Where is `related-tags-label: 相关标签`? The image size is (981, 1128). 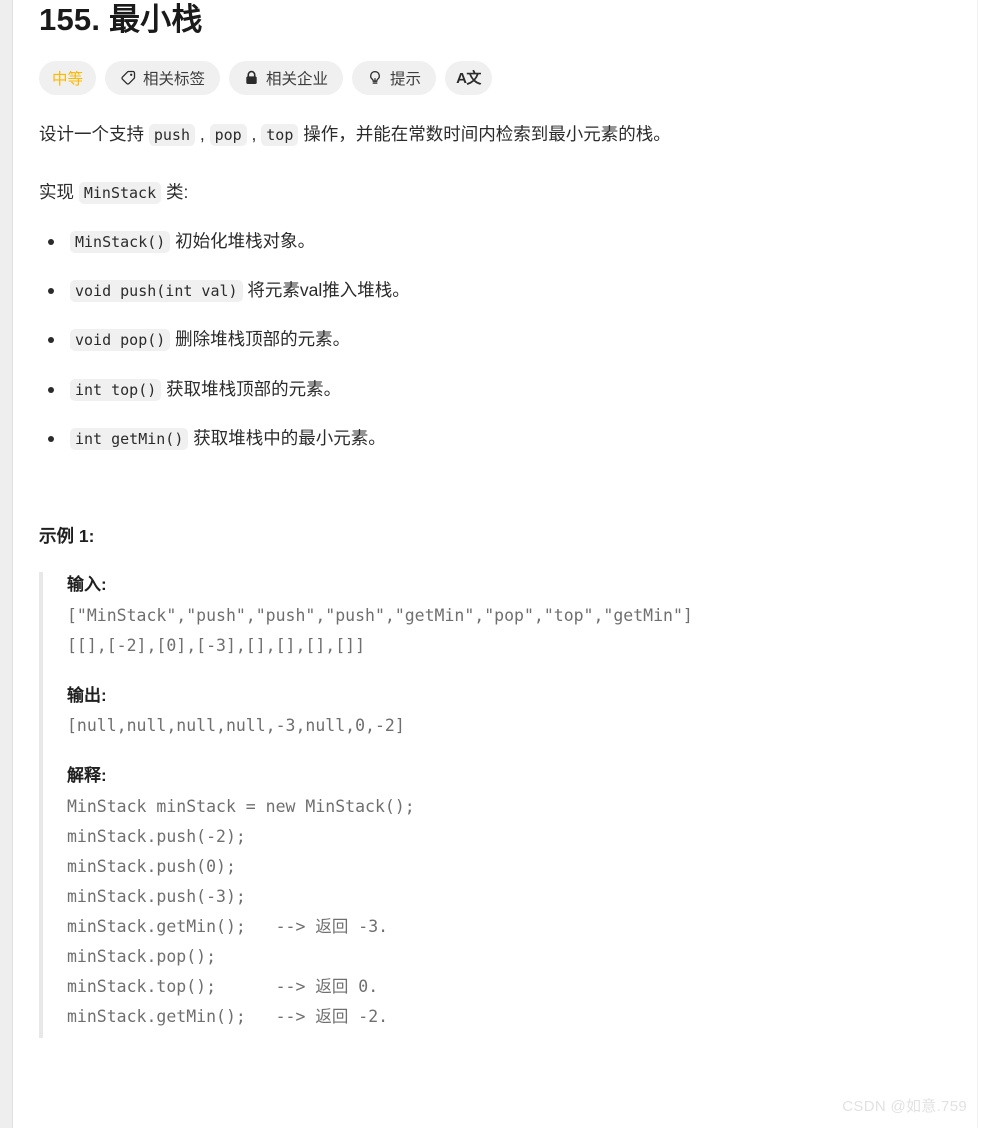
related-tags-label: 相关标签 is located at coordinates (174, 79).